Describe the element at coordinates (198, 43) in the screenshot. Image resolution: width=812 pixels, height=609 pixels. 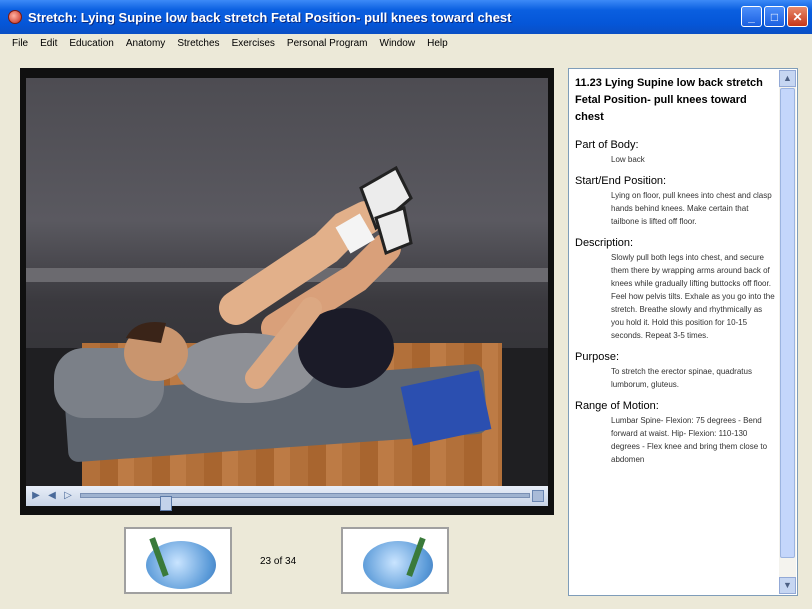
I see `menu-stretches: Stretches` at that location.